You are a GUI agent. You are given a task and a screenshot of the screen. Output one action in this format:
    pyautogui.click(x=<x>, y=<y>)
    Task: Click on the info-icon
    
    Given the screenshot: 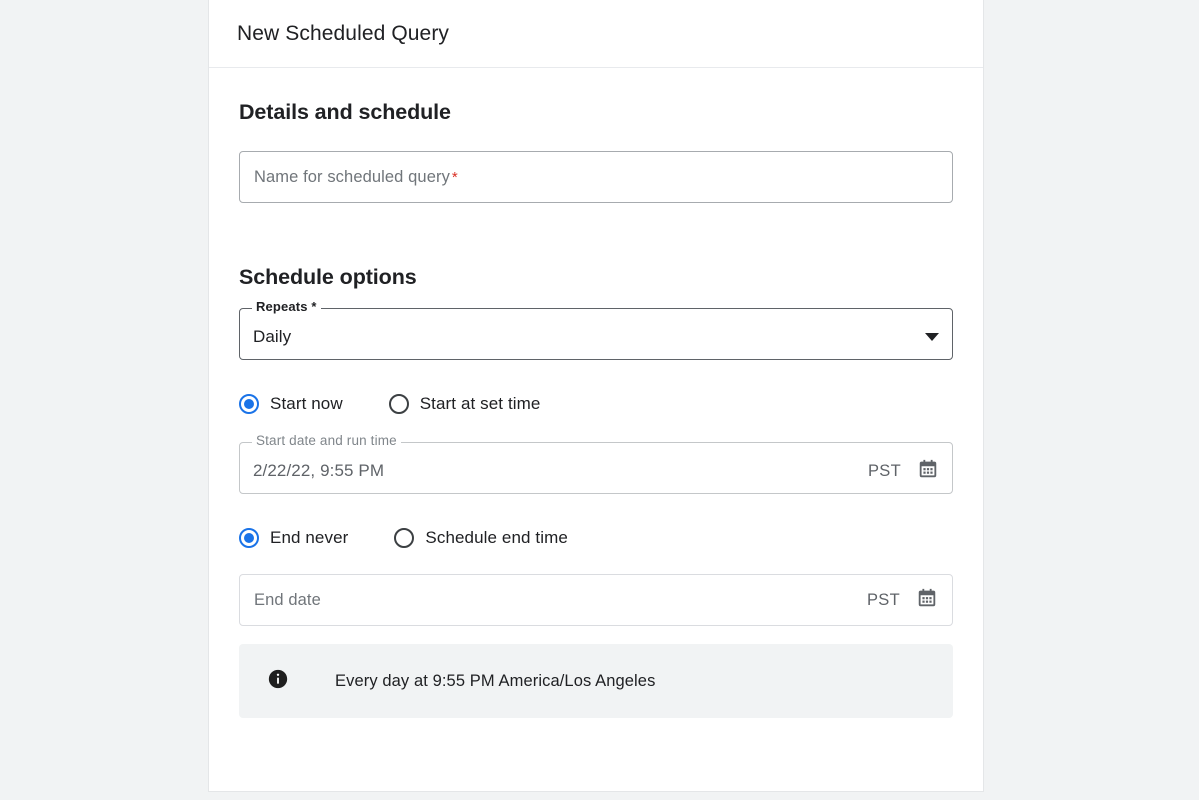 What is the action you would take?
    pyautogui.click(x=278, y=681)
    